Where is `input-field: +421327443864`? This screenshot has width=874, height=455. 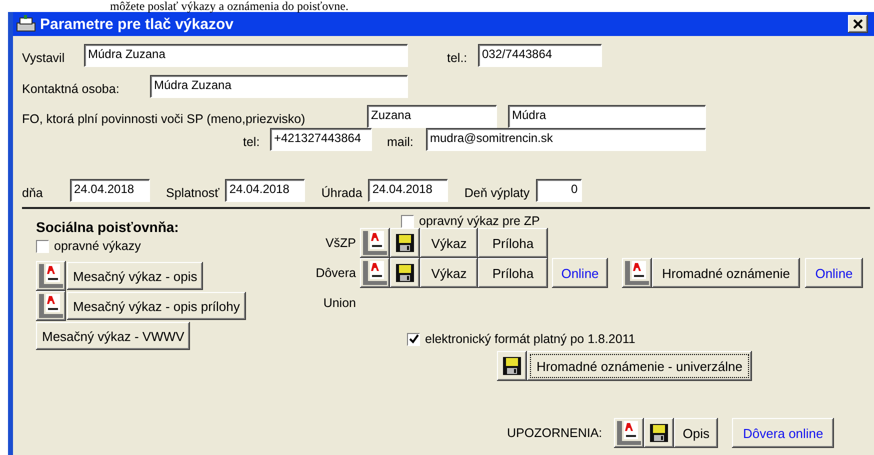
input-field: +421327443864 is located at coordinates (321, 139).